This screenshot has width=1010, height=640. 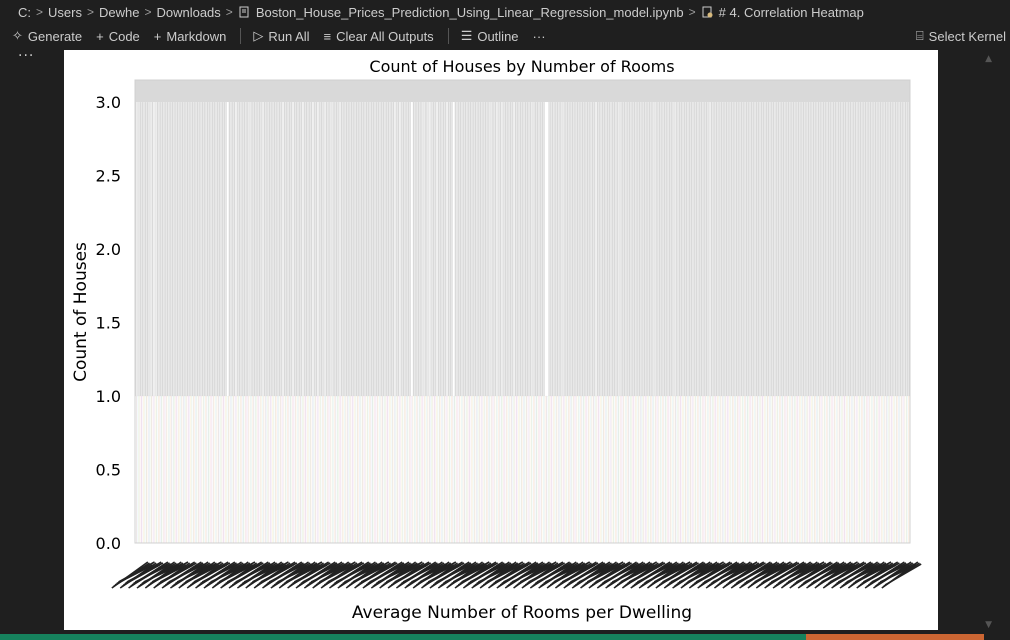 What do you see at coordinates (188, 12) in the screenshot?
I see `breadcrumb-item-downloads: Downloads` at bounding box center [188, 12].